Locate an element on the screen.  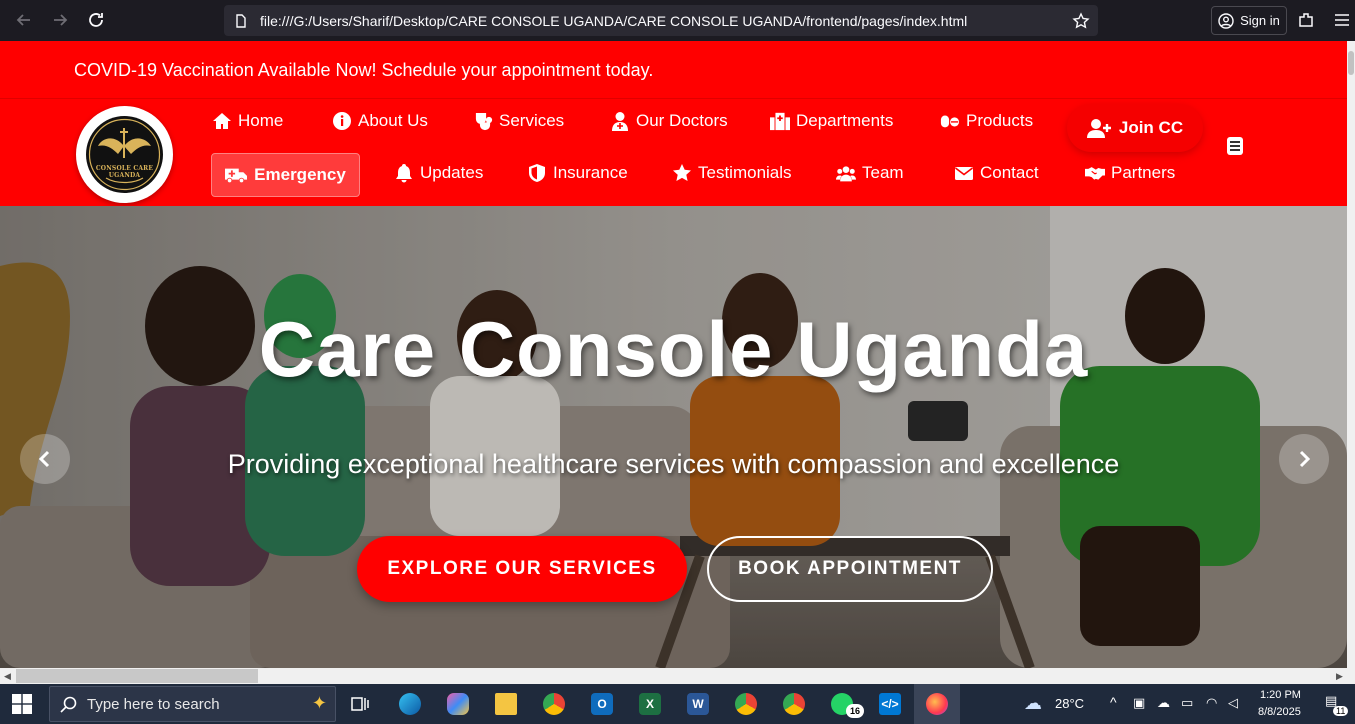
carousel-prev-button is located at coordinates (45, 459).